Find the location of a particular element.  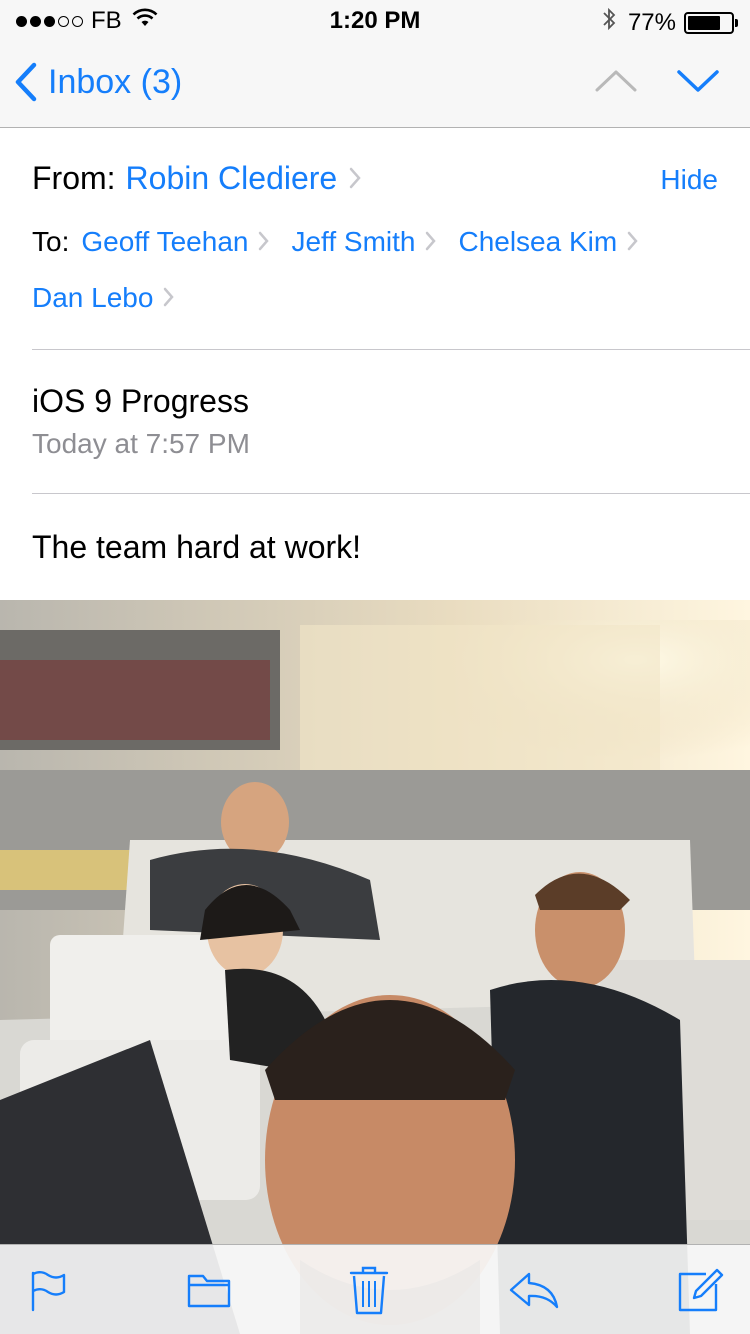

battery-icon is located at coordinates (711, 22).